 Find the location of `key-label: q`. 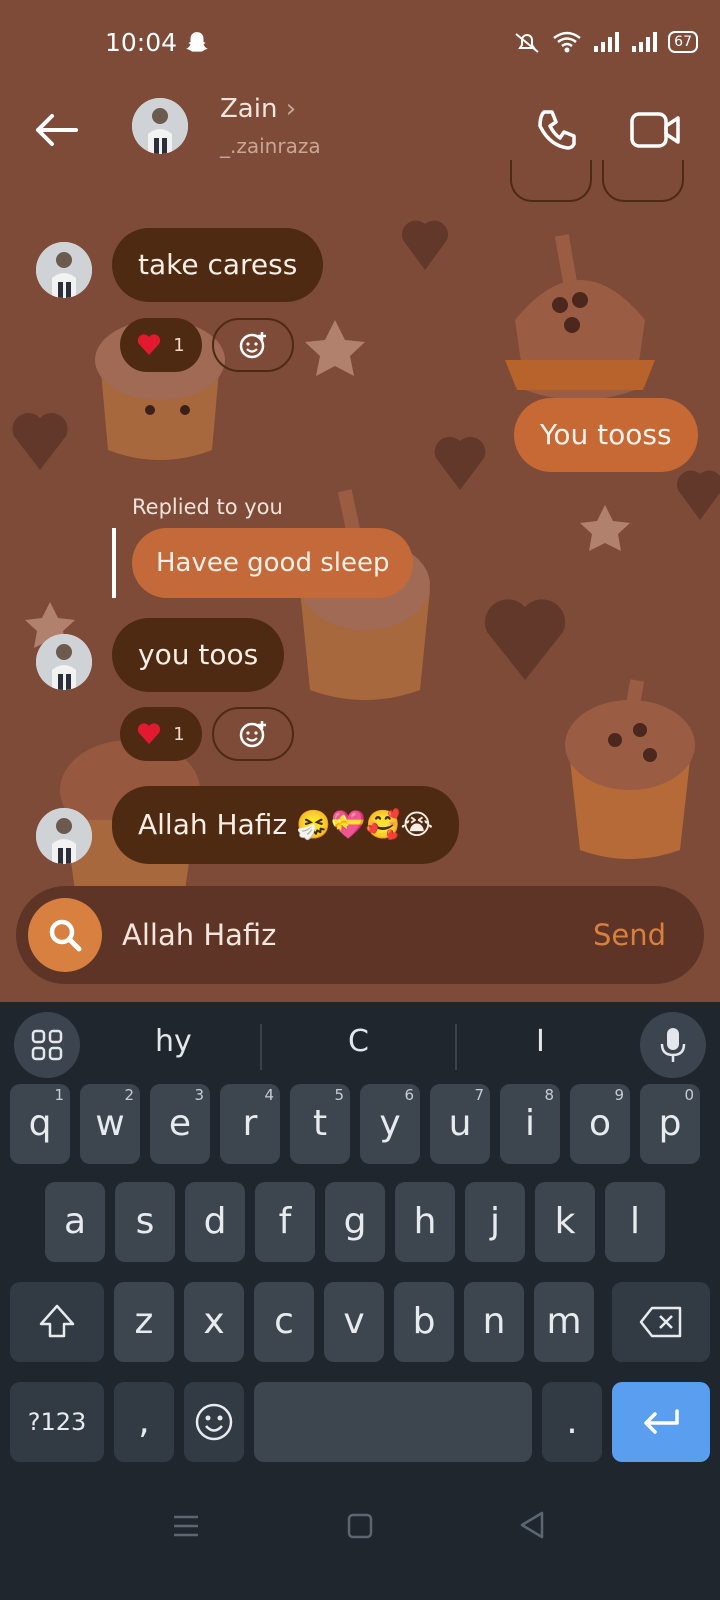

key-label: q is located at coordinates (40, 1123).